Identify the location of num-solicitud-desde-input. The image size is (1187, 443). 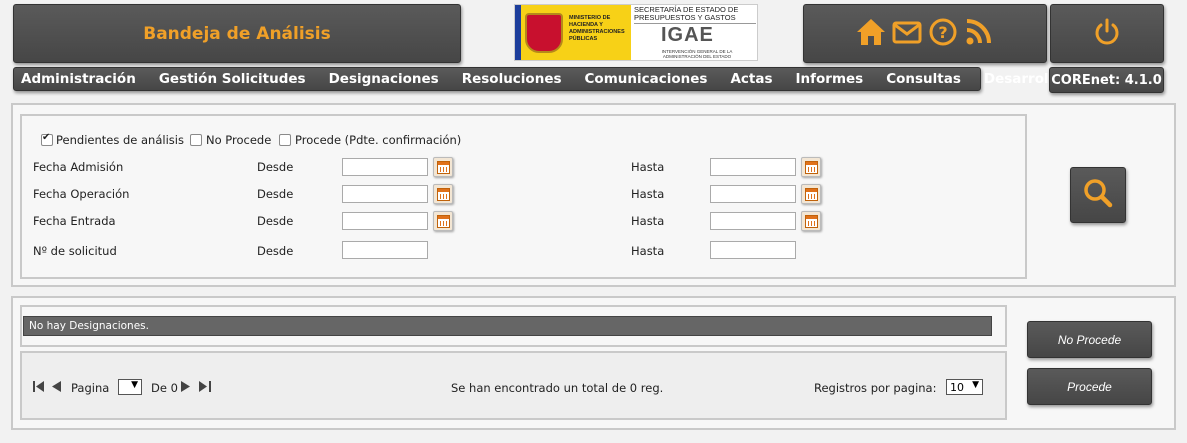
(385, 250).